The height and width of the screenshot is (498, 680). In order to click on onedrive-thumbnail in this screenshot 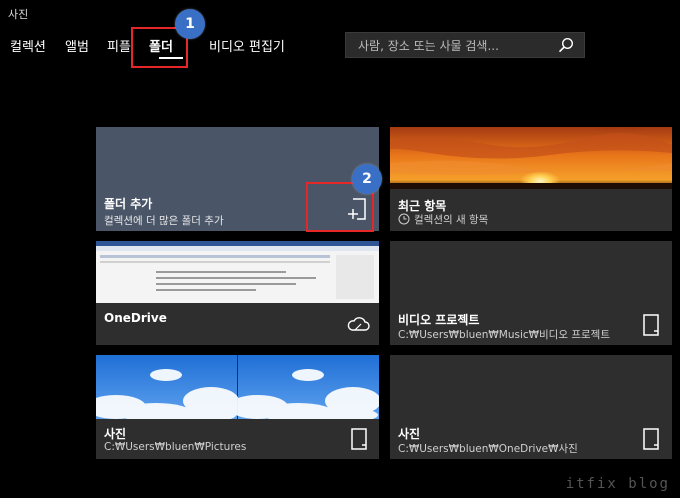, I will do `click(237, 272)`.